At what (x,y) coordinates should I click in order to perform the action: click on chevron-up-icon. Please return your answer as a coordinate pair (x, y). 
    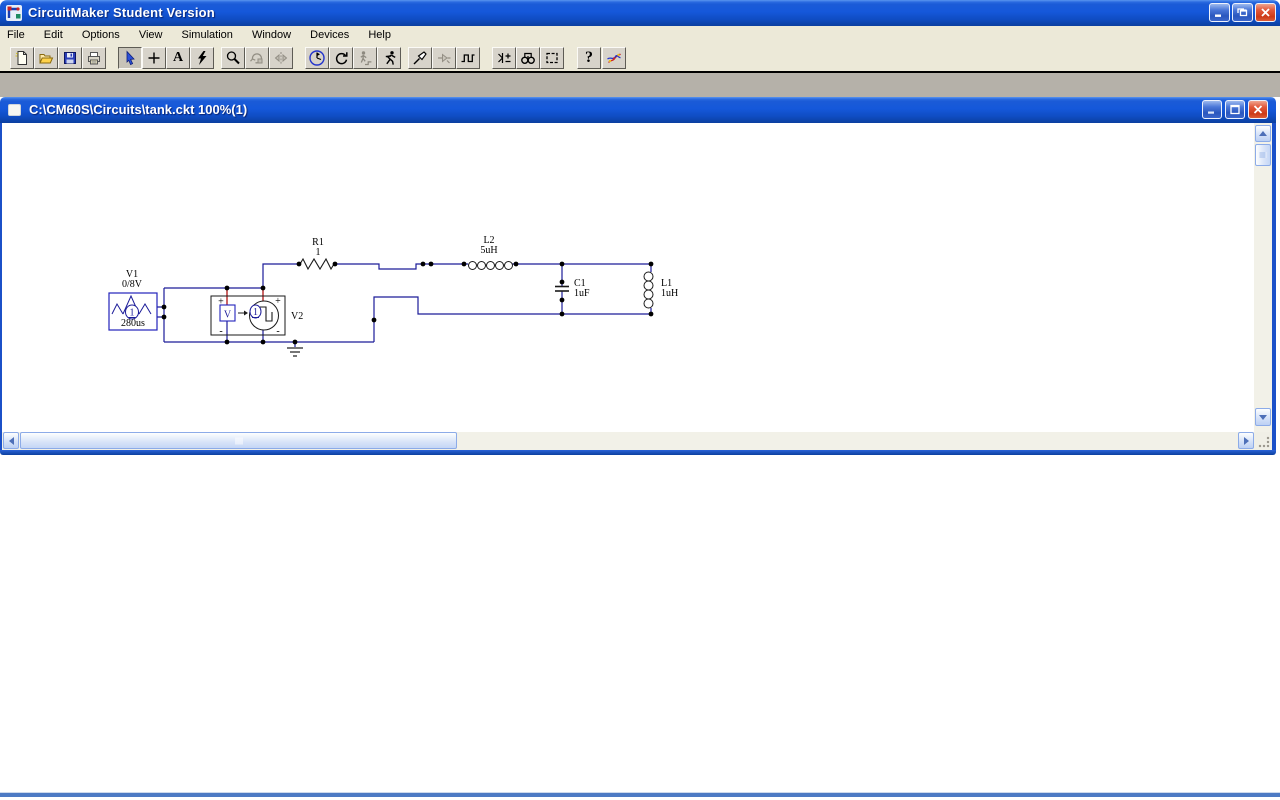
    Looking at the image, I should click on (1263, 133).